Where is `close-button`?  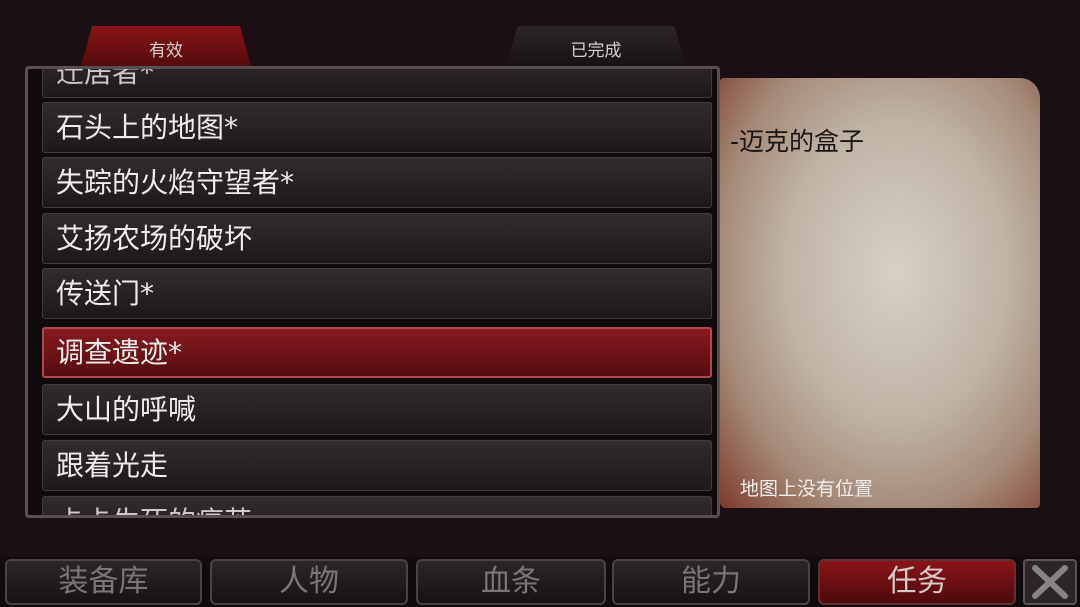
close-button is located at coordinates (1050, 582).